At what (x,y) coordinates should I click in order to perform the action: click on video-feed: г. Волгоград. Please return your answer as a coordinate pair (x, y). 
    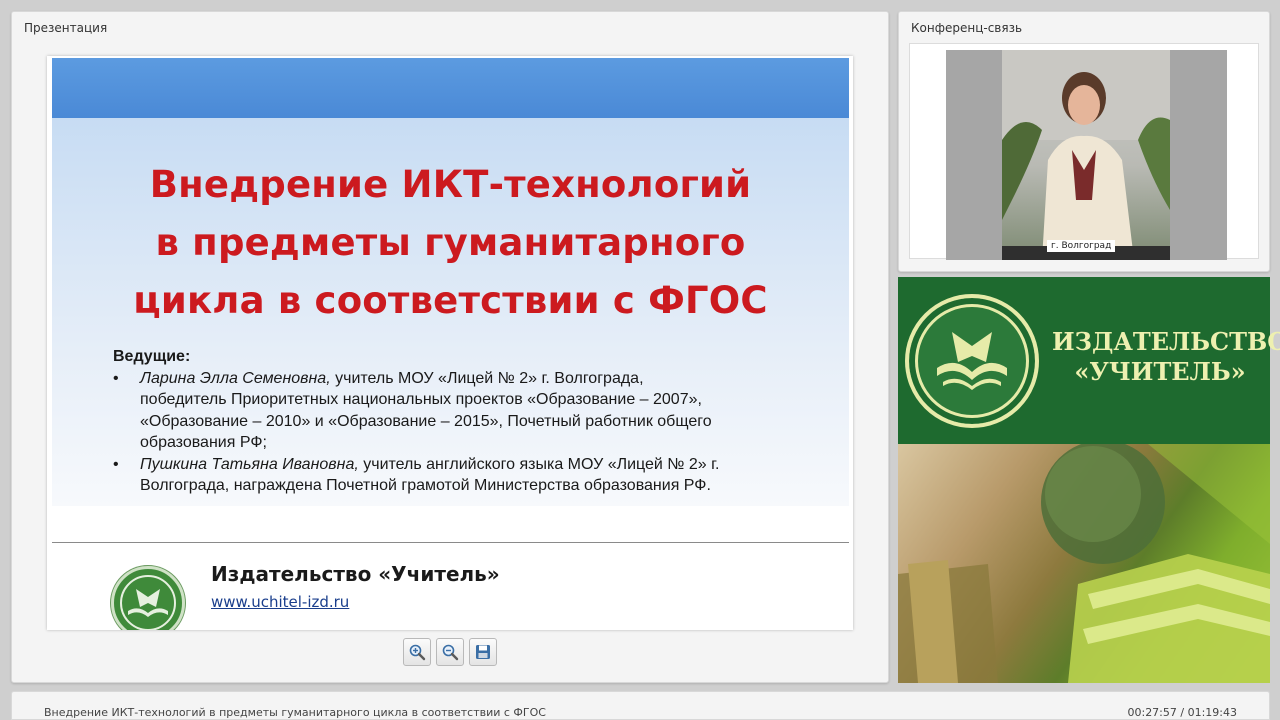
    Looking at the image, I should click on (1086, 155).